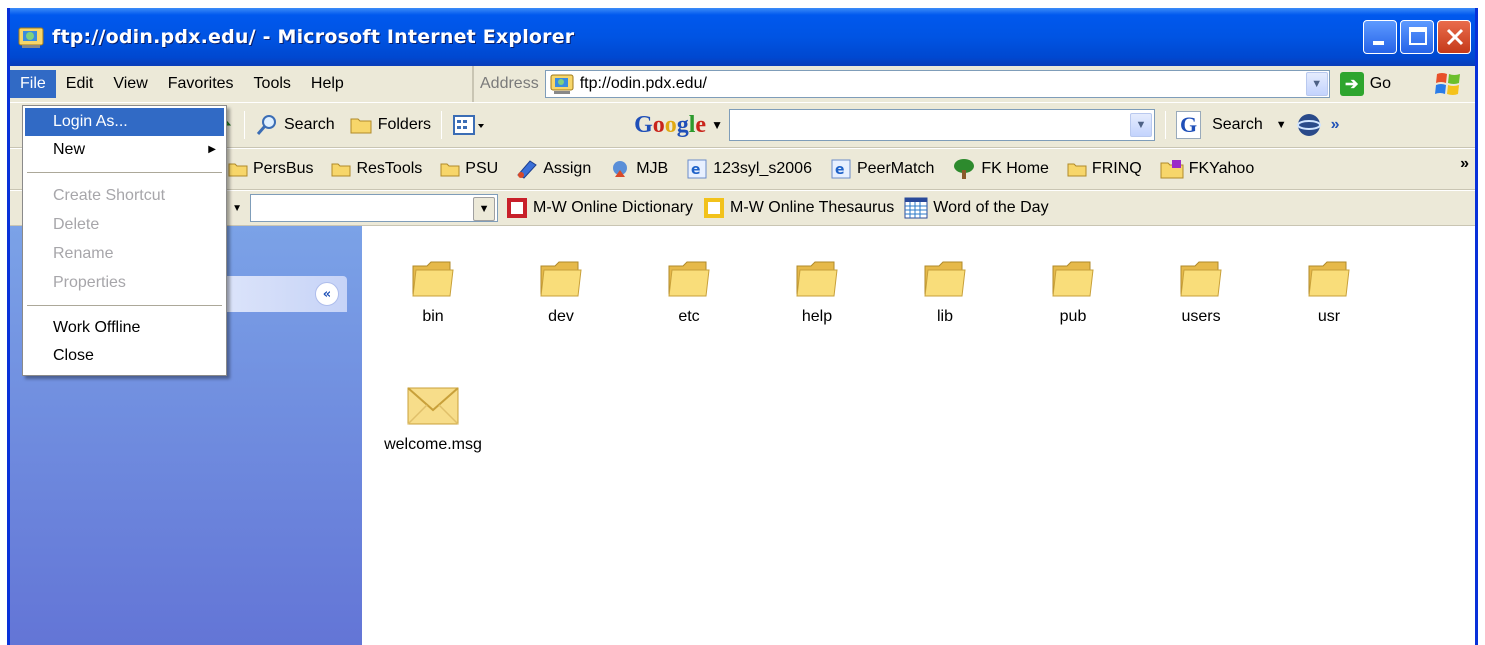 This screenshot has height=645, width=1485. What do you see at coordinates (1188, 125) in the screenshot?
I see `google-g-icon: G` at bounding box center [1188, 125].